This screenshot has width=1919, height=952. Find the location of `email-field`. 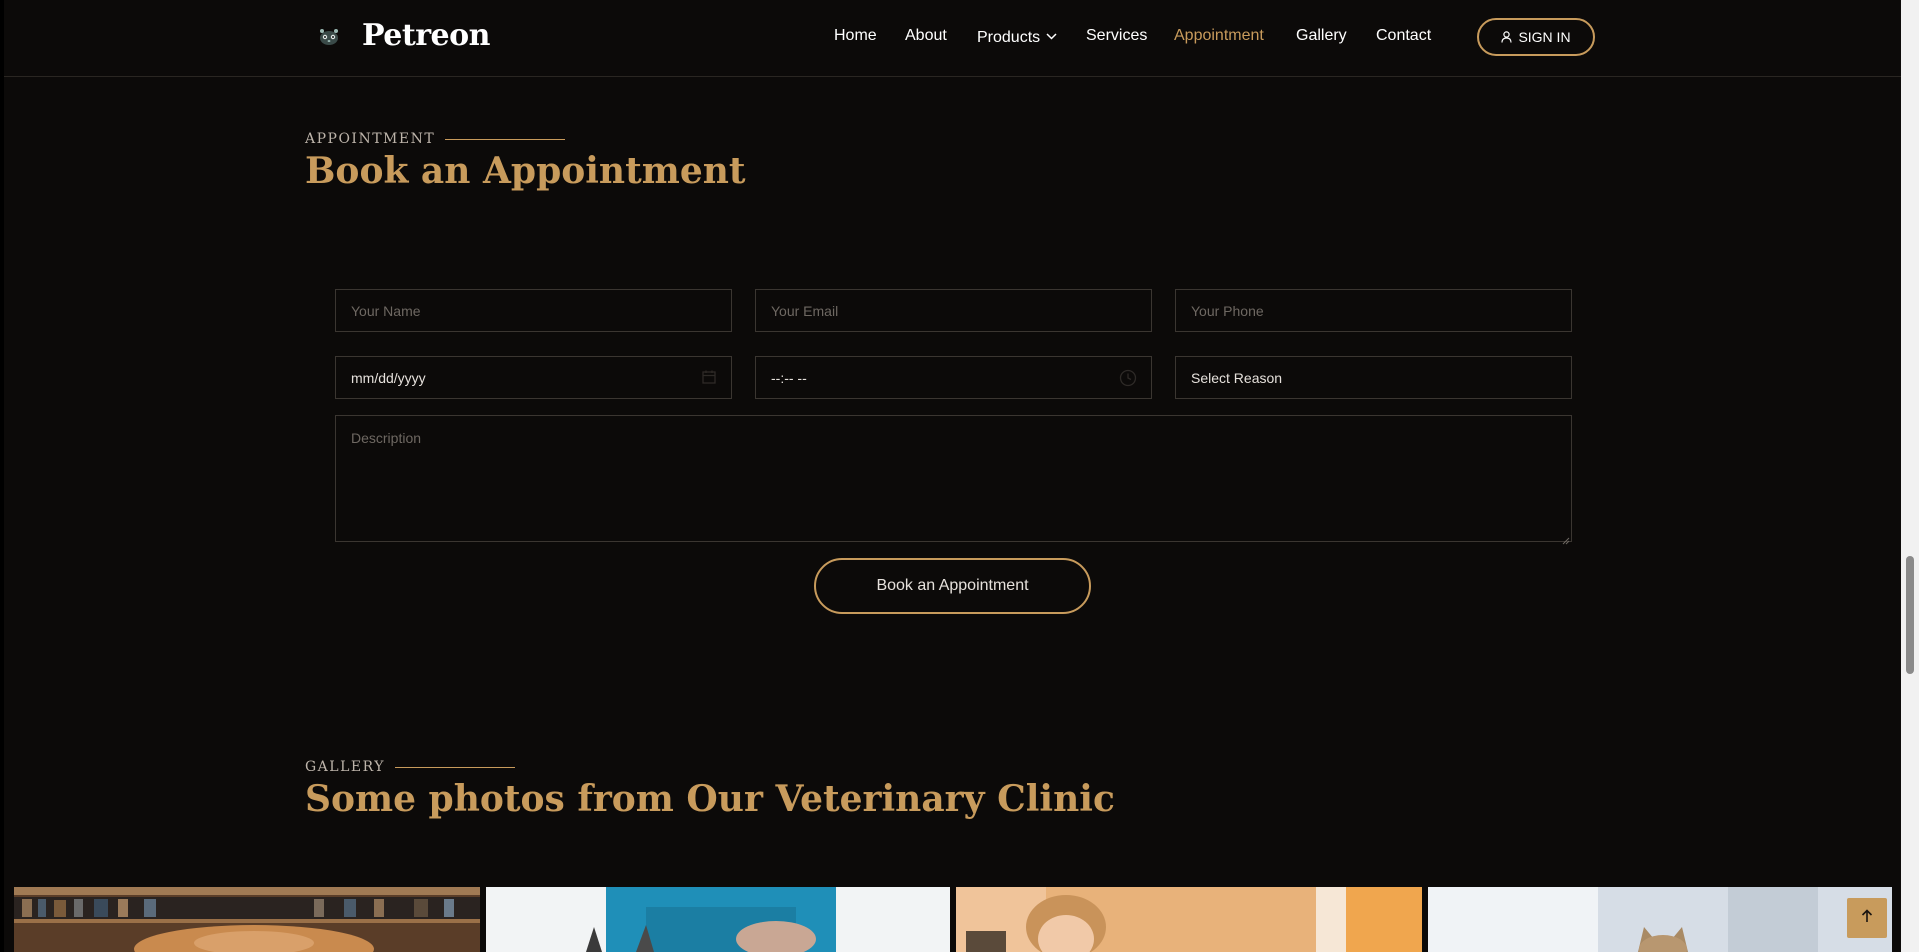

email-field is located at coordinates (953, 310).